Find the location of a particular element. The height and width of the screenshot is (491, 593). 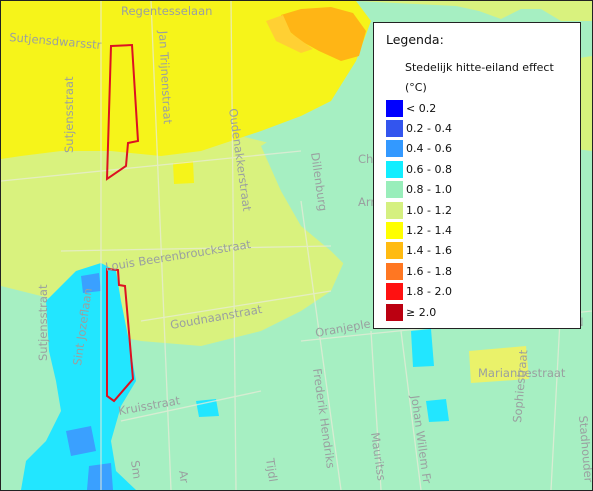

legend-item: < 0.2 is located at coordinates (419, 108).